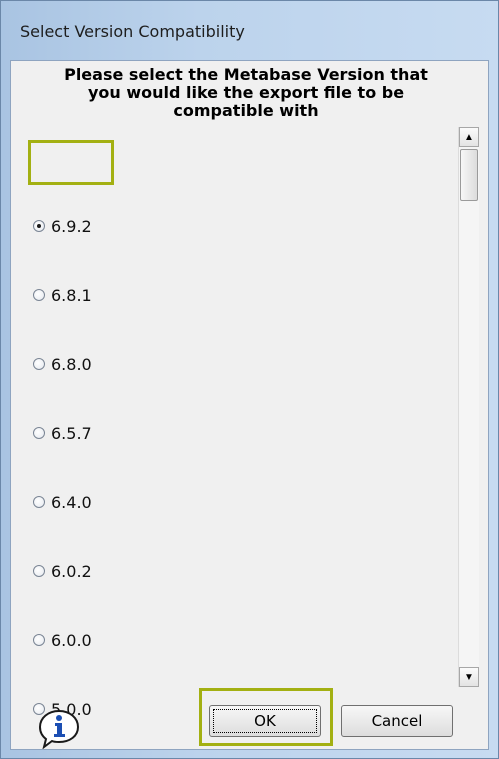  I want to click on version-option: 6.9.2, so click(62, 226).